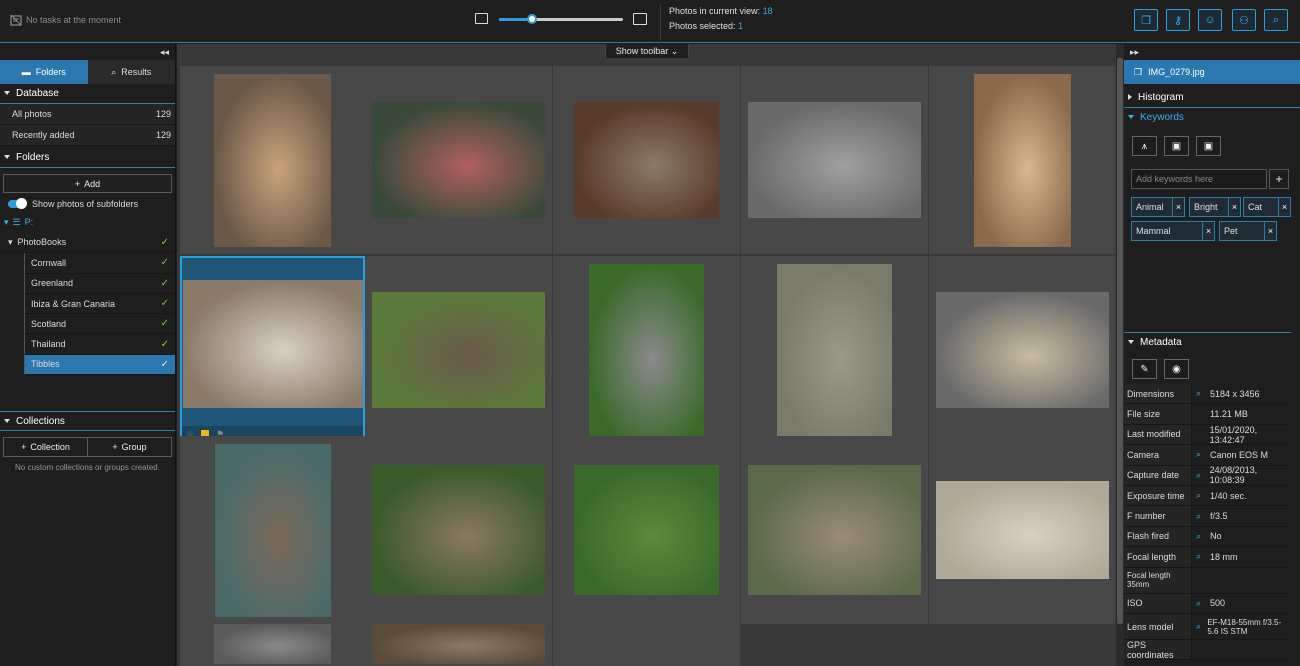  Describe the element at coordinates (561, 19) in the screenshot. I see `thumbnail-size-slider` at that location.